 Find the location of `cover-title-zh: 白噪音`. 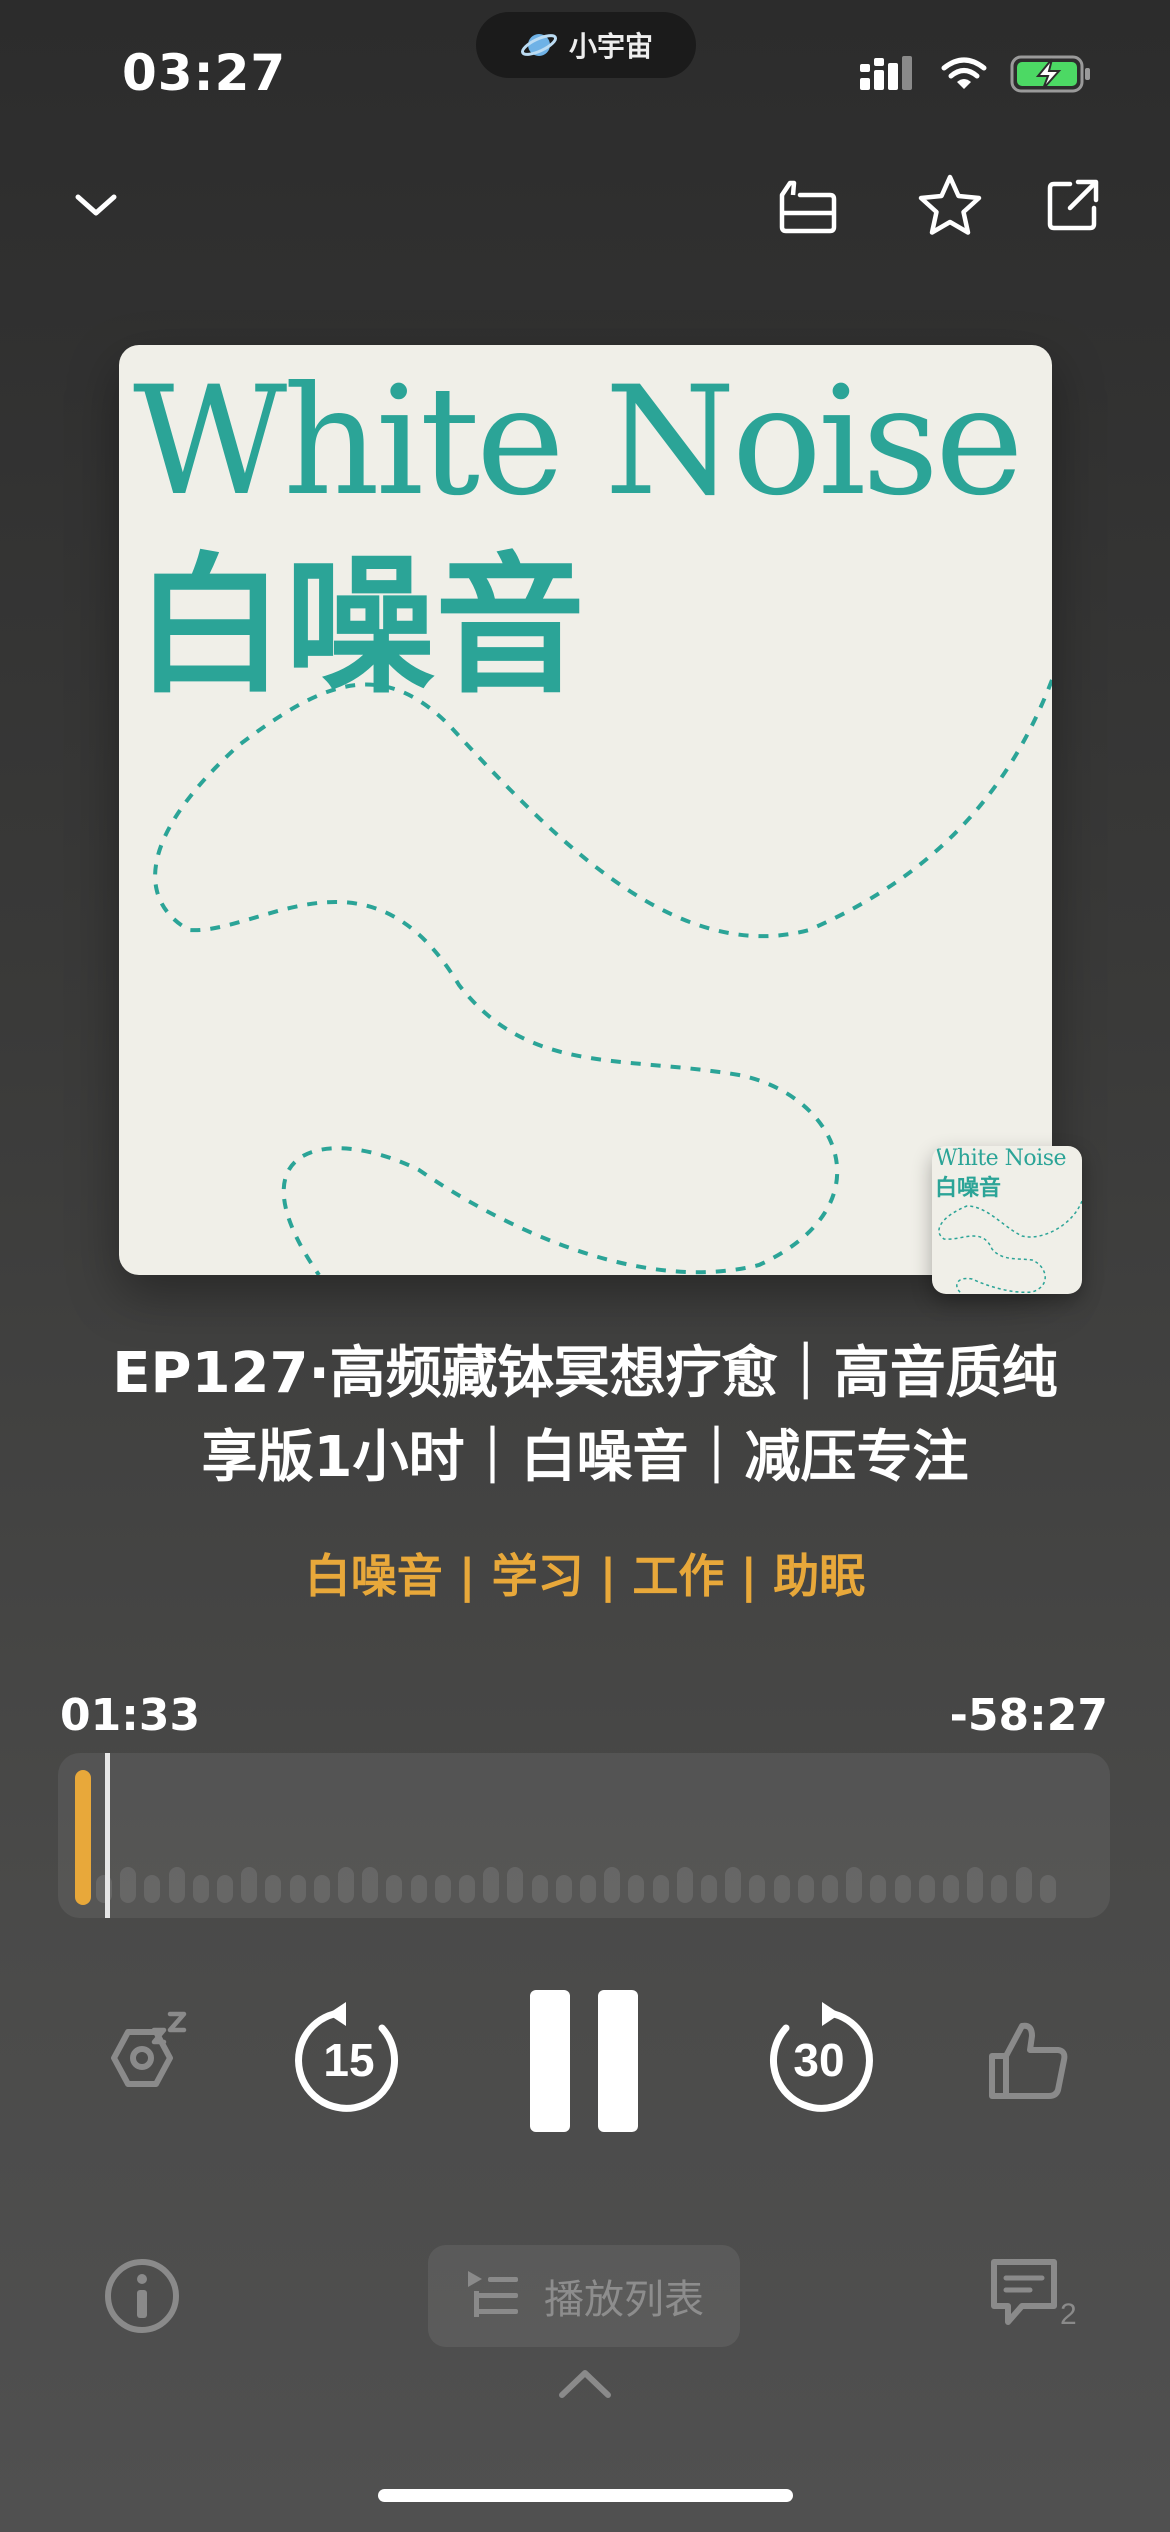

cover-title-zh: 白噪音 is located at coordinates (360, 626).